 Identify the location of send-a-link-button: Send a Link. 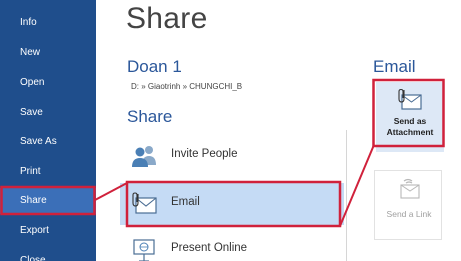
(408, 205).